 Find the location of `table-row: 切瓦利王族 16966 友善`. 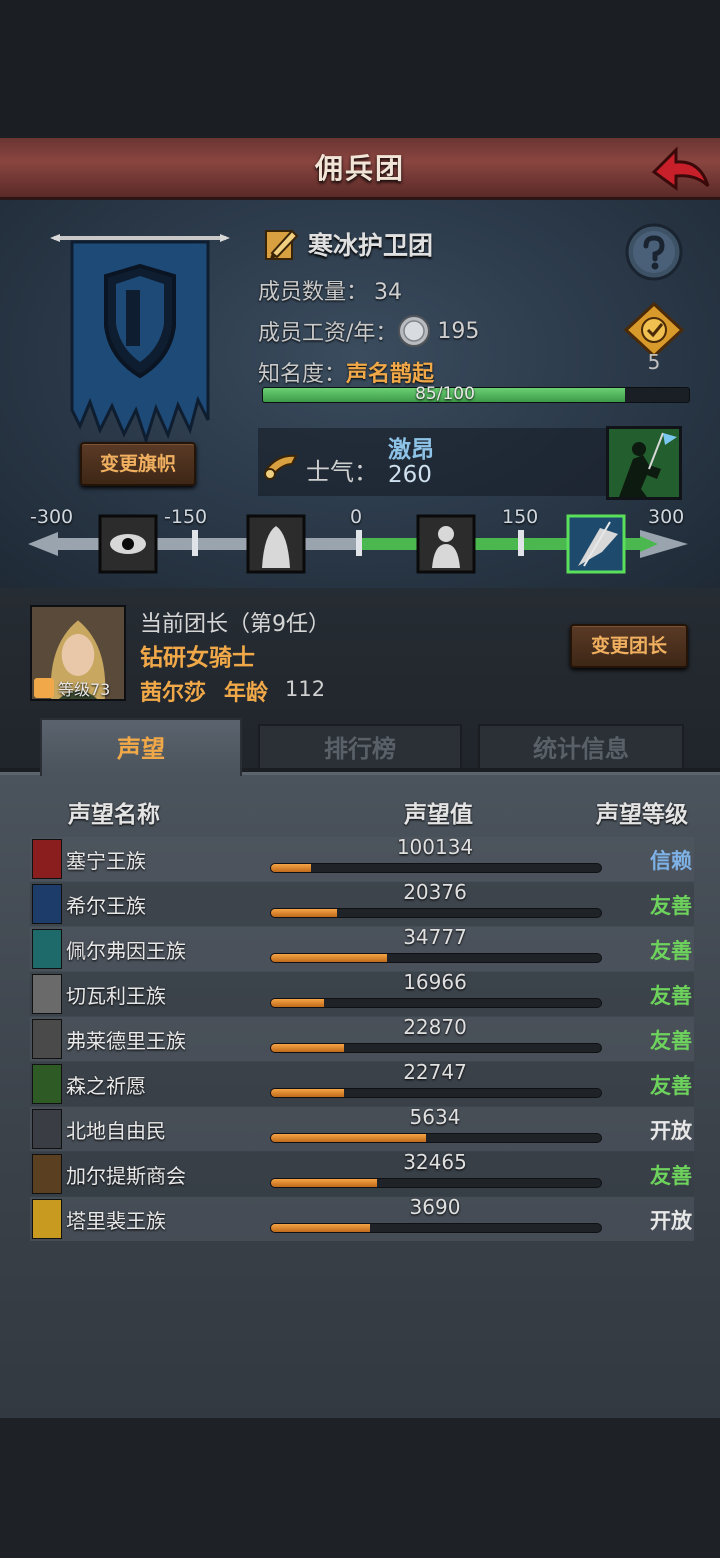

table-row: 切瓦利王族 16966 友善 is located at coordinates (362, 993).